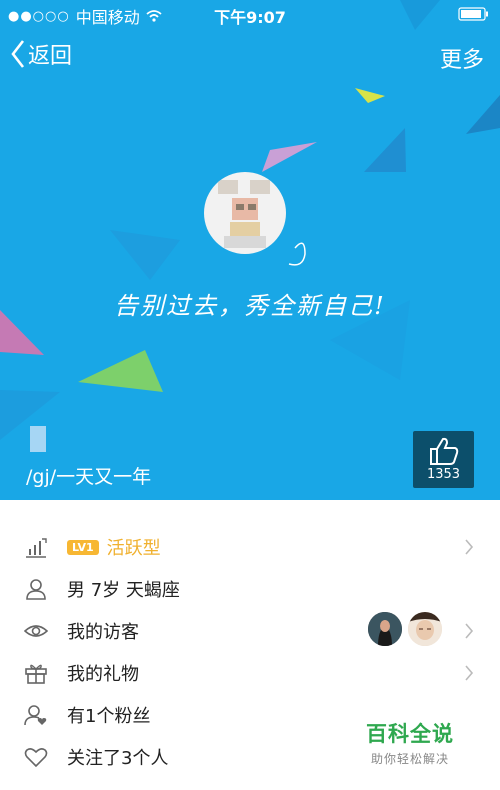 This screenshot has height=790, width=500. I want to click on level-type: 活跃型, so click(133, 548).